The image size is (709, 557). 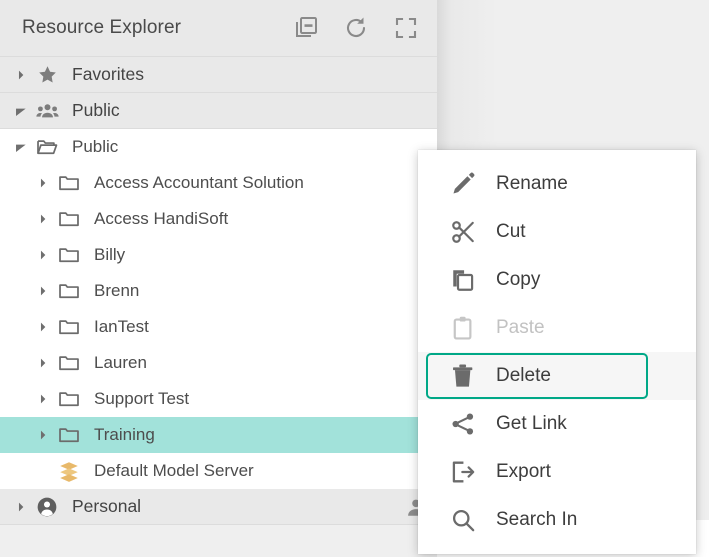 I want to click on tree-item: Access HandiSoft, so click(x=218, y=219).